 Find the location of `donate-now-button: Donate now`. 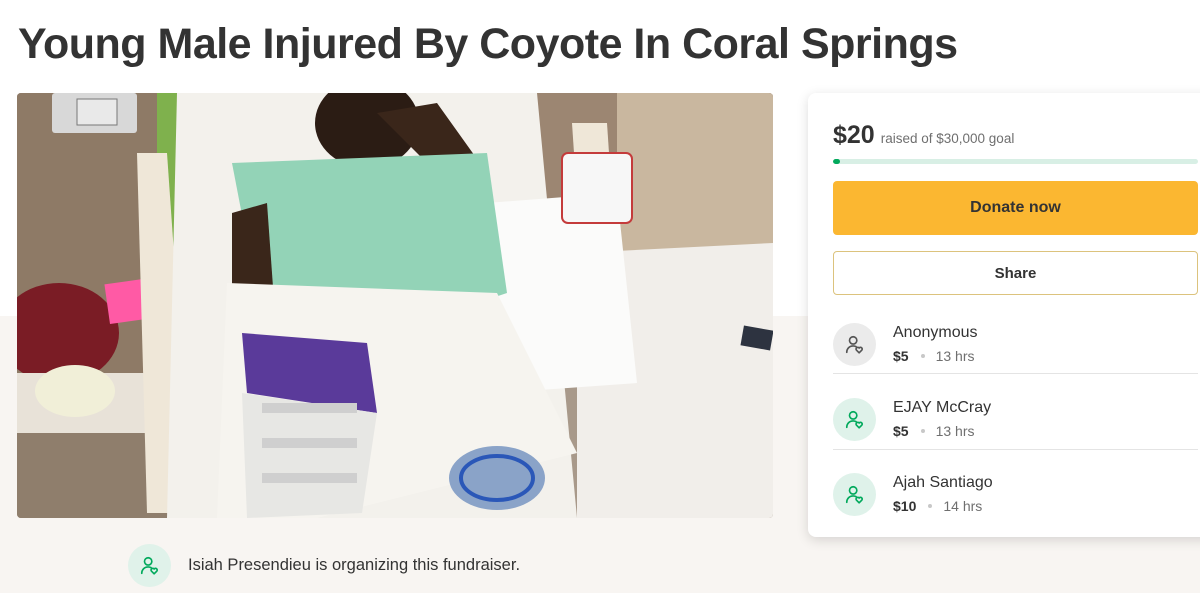

donate-now-button: Donate now is located at coordinates (1015, 208).